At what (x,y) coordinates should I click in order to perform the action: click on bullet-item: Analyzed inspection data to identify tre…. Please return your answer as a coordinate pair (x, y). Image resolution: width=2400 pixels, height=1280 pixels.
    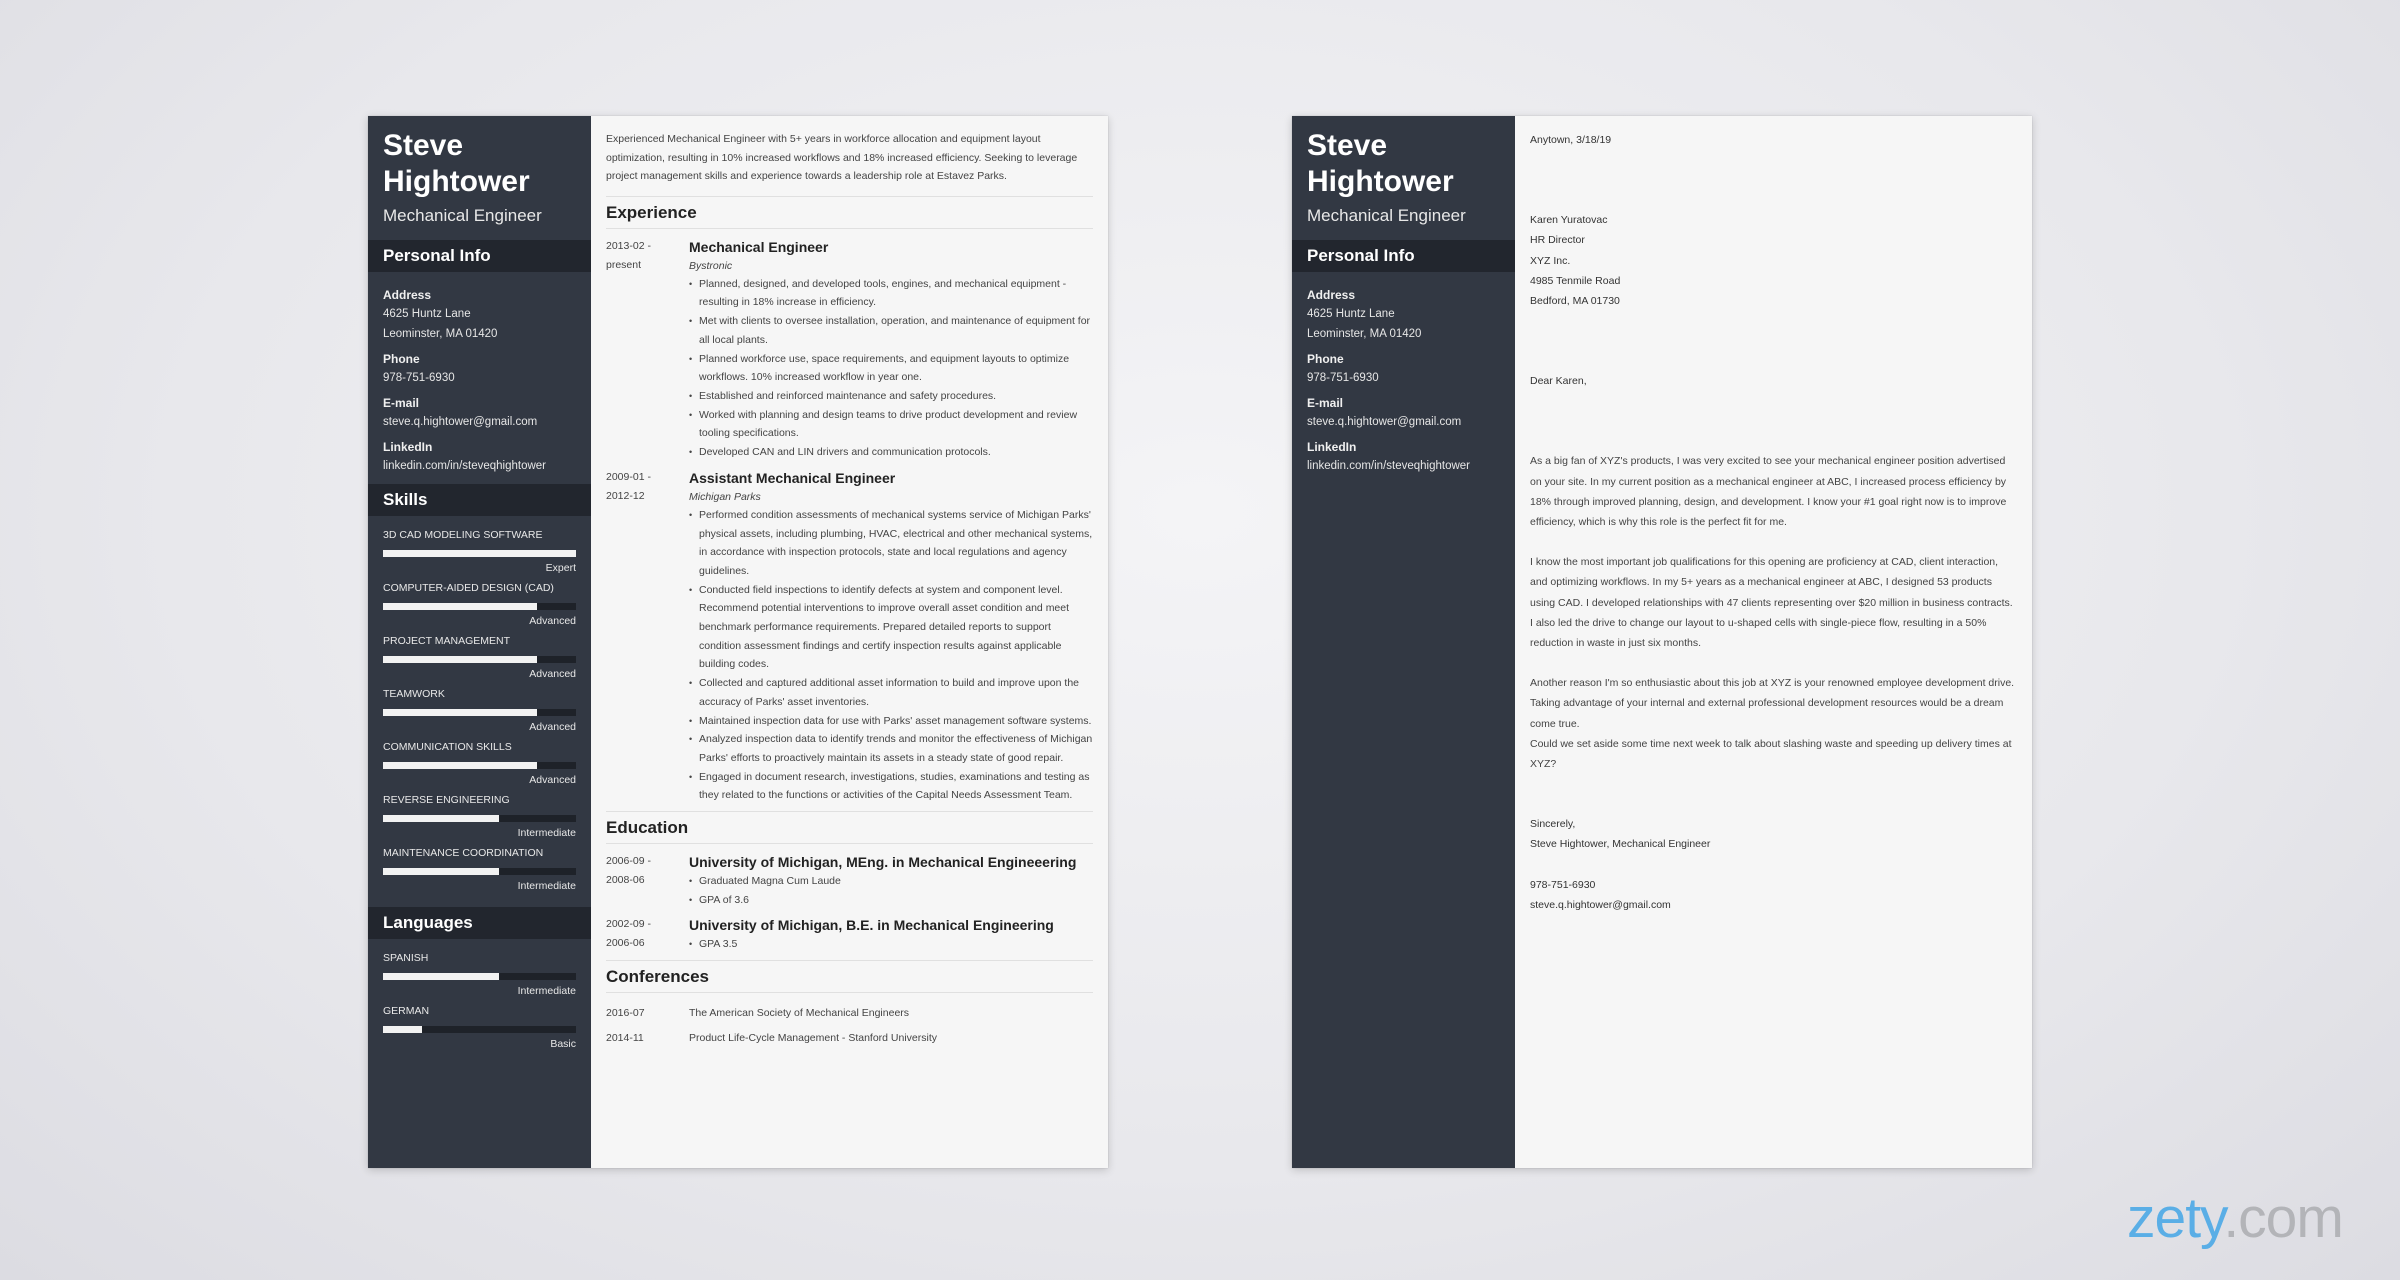
    Looking at the image, I should click on (891, 748).